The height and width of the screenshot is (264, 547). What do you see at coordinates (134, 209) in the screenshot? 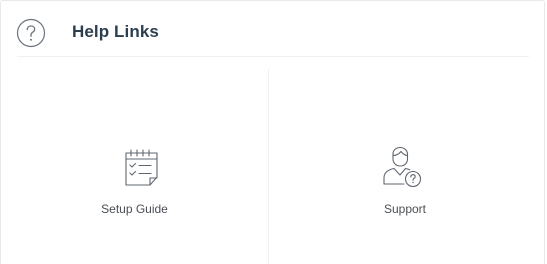
I see `setup-guide-label: Setup Guide` at bounding box center [134, 209].